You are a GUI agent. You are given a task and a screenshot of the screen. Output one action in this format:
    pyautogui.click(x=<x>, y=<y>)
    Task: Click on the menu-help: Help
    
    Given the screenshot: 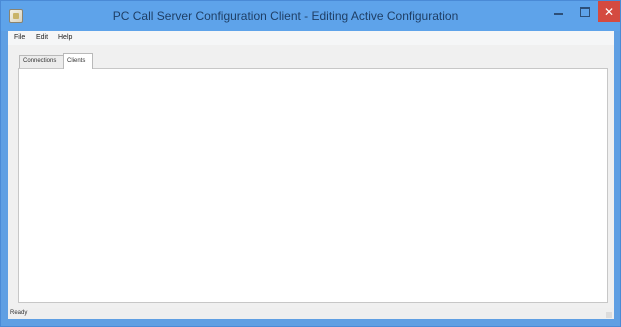 What is the action you would take?
    pyautogui.click(x=65, y=38)
    